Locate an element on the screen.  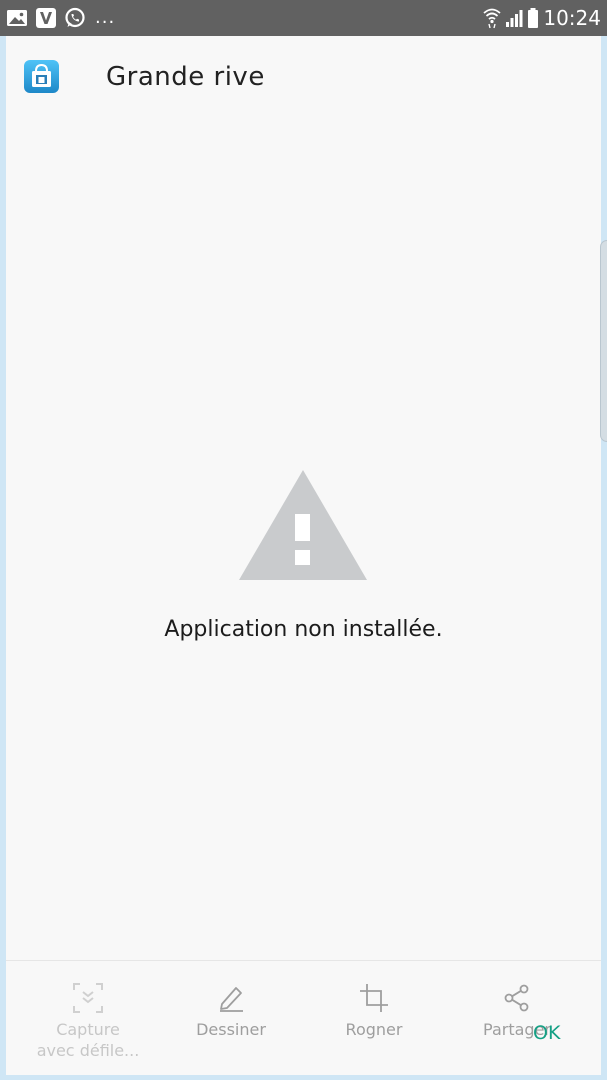
battery-icon is located at coordinates (533, 18).